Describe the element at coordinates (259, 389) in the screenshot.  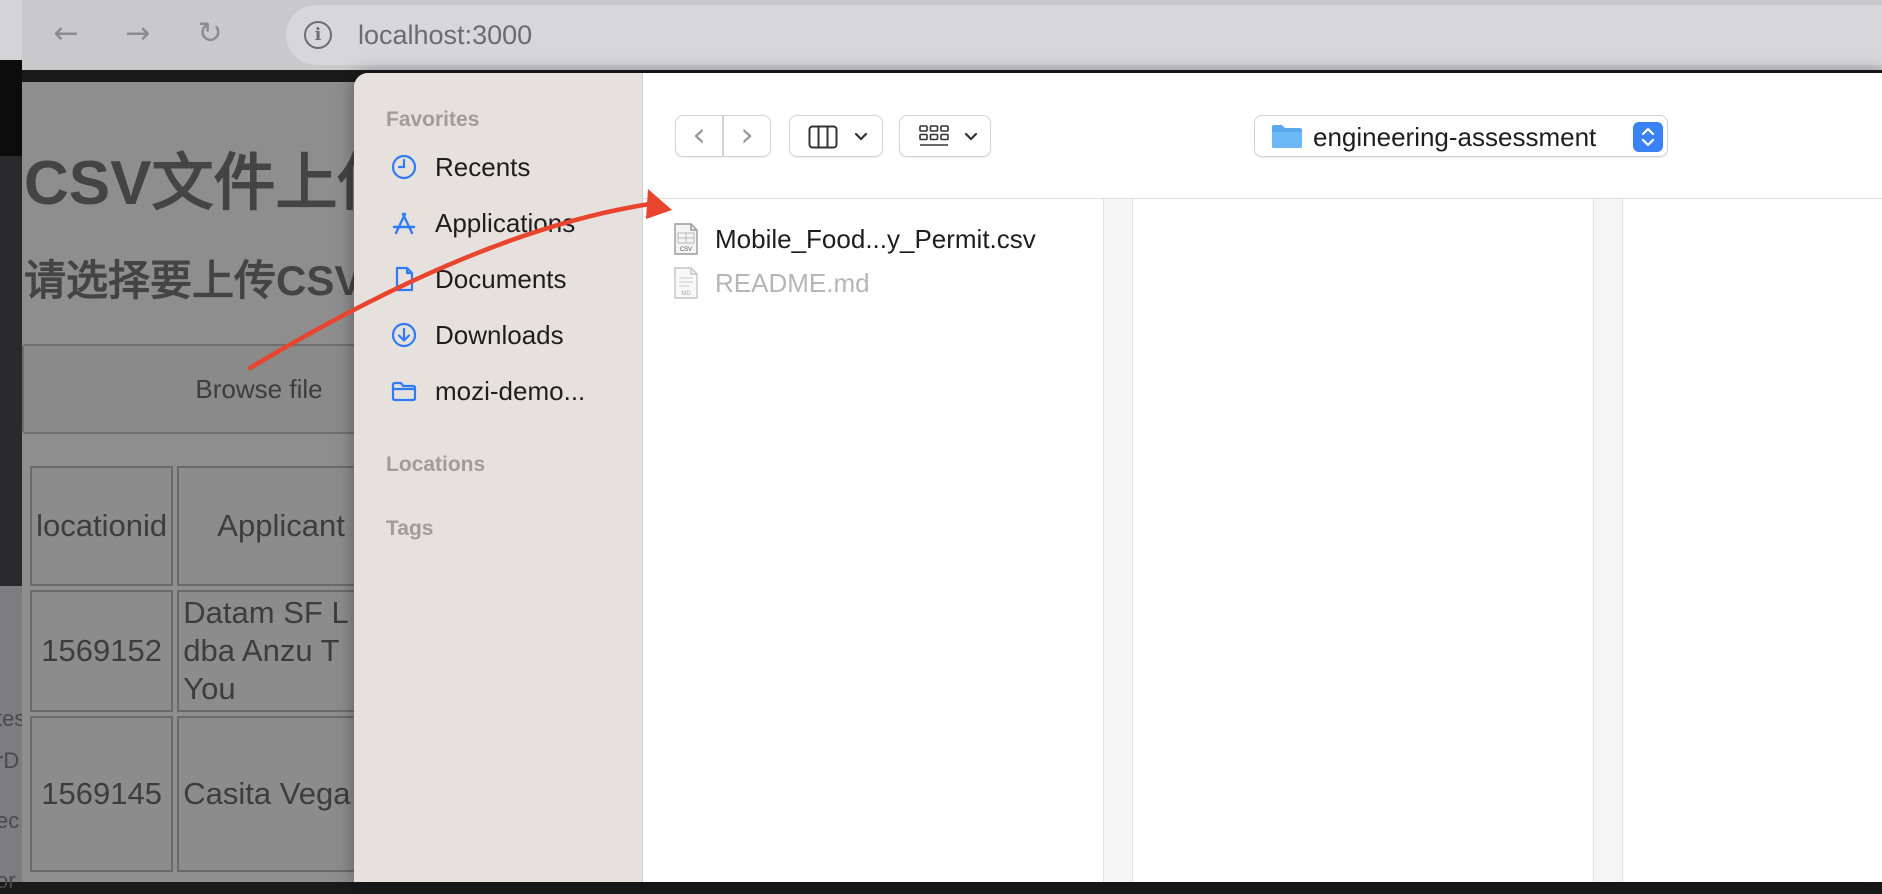
I see `browse-file-label: Browse file` at that location.